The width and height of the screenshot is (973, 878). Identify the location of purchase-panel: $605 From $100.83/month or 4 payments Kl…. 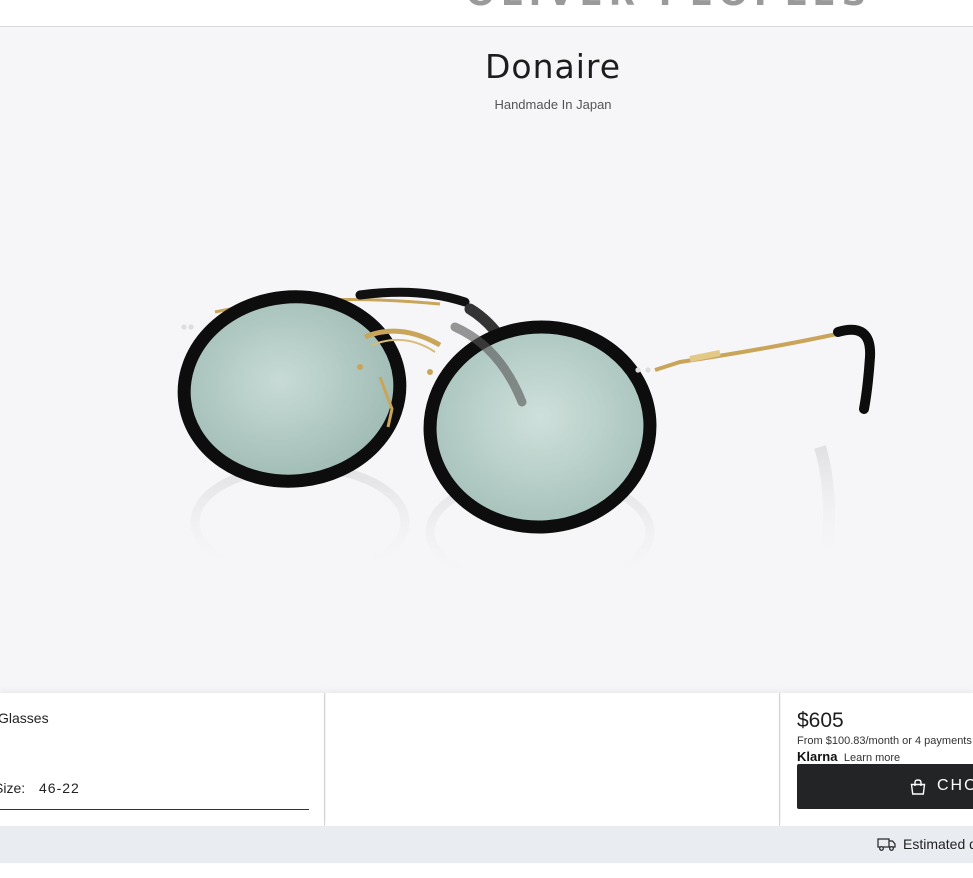
(877, 759).